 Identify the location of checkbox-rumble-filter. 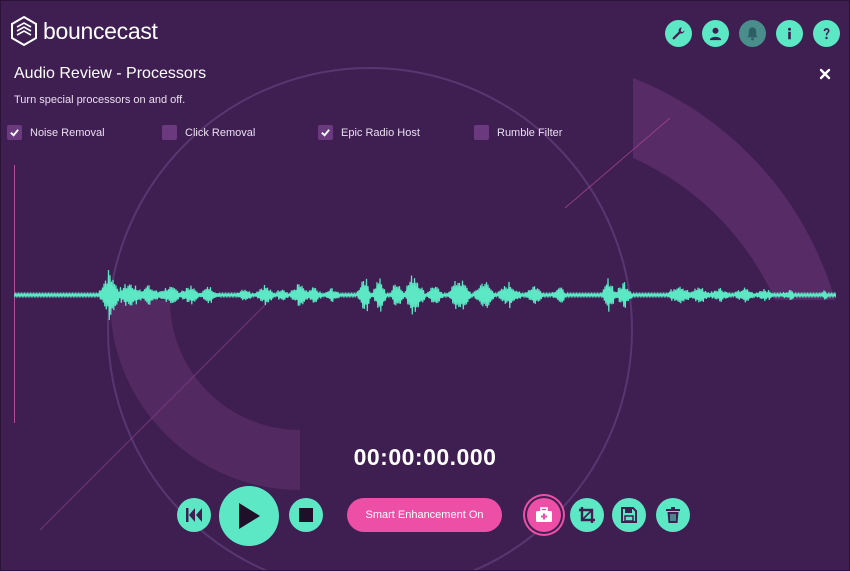
(481, 132).